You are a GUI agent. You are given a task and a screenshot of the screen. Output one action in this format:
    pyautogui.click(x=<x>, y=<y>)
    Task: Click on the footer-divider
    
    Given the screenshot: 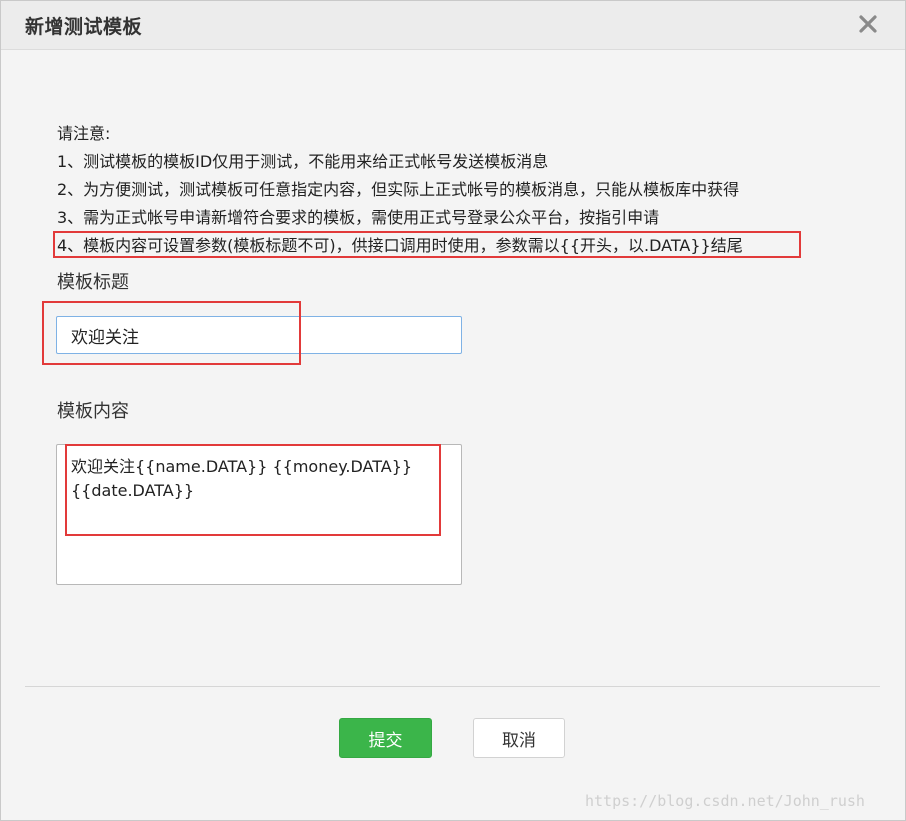 What is the action you would take?
    pyautogui.click(x=452, y=686)
    